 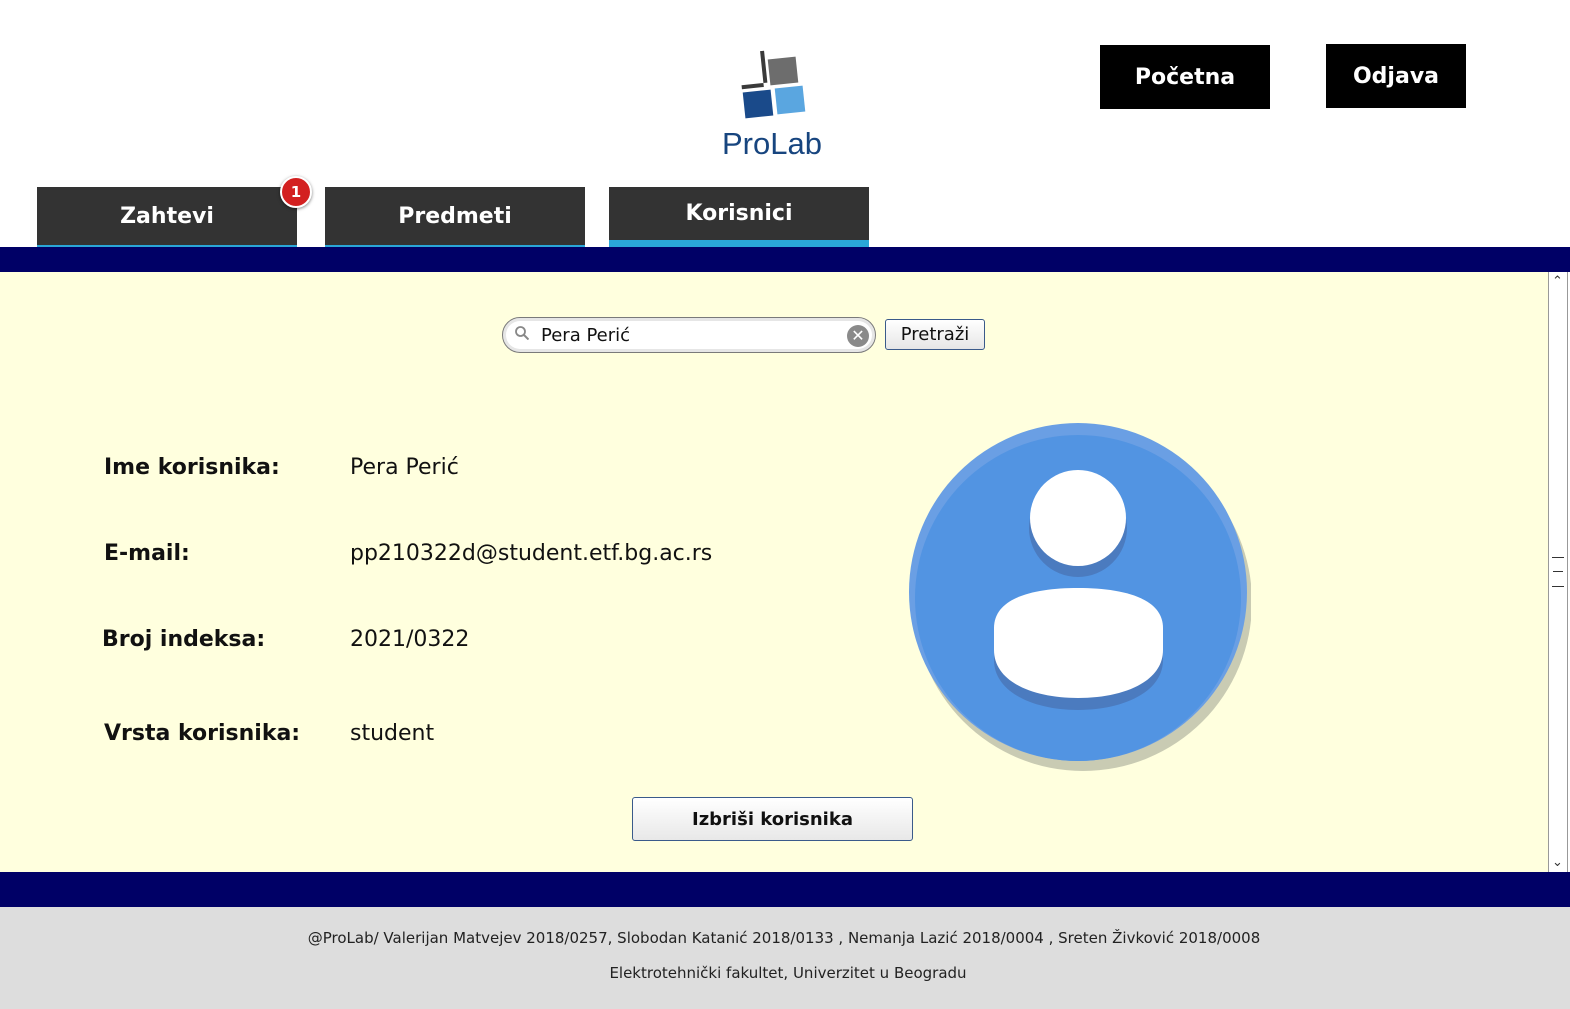 I want to click on tab-zahtevi: Zahtevi, so click(x=167, y=217).